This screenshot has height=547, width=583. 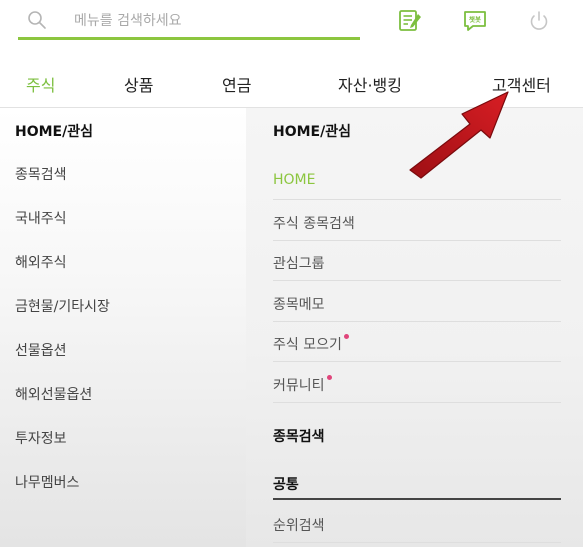 What do you see at coordinates (294, 180) in the screenshot?
I see `menu-item-label: HOME` at bounding box center [294, 180].